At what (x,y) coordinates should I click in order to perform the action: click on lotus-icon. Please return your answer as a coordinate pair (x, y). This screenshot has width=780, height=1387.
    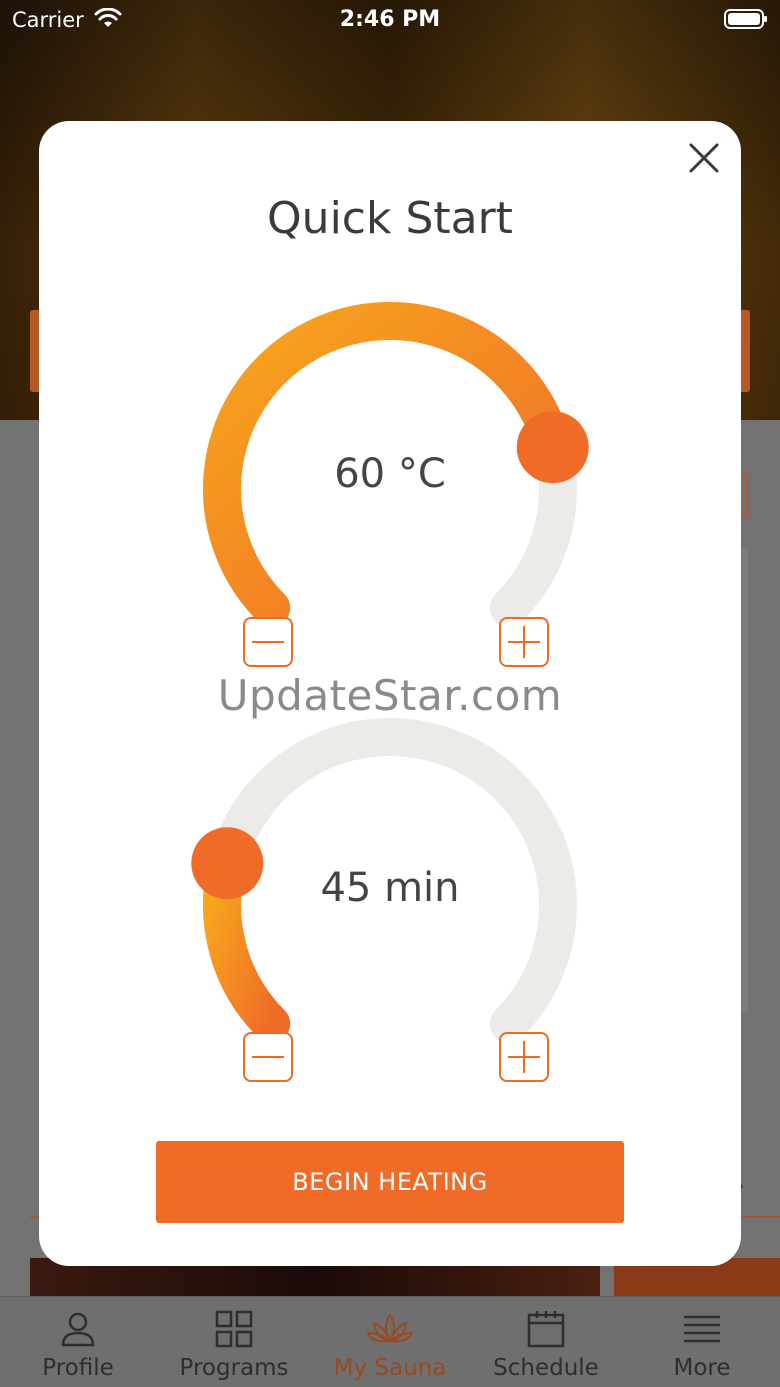
    Looking at the image, I should click on (390, 1328).